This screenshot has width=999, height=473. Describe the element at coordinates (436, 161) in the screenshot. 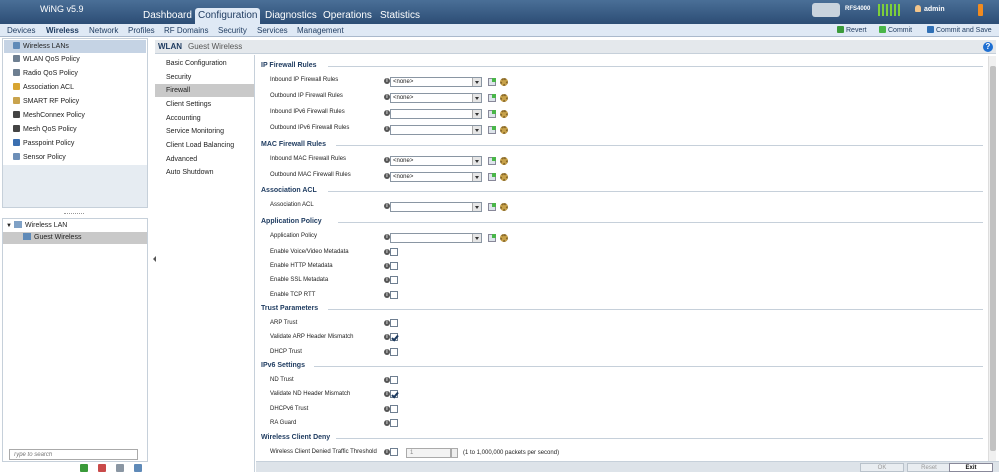

I see `inbound-mac-select: <none>` at that location.